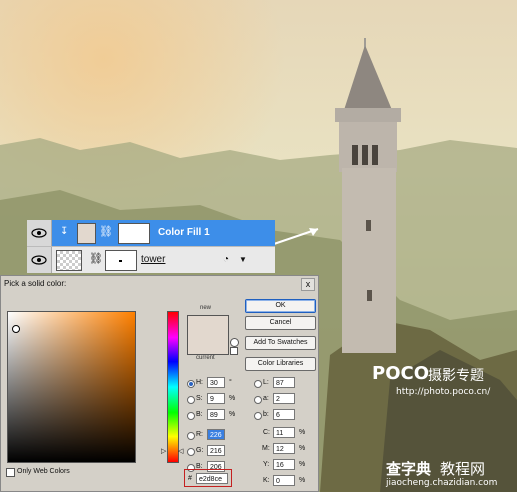 Image resolution: width=517 pixels, height=492 pixels. What do you see at coordinates (266, 414) in the screenshot?
I see `lab-b-label: b:` at bounding box center [266, 414].